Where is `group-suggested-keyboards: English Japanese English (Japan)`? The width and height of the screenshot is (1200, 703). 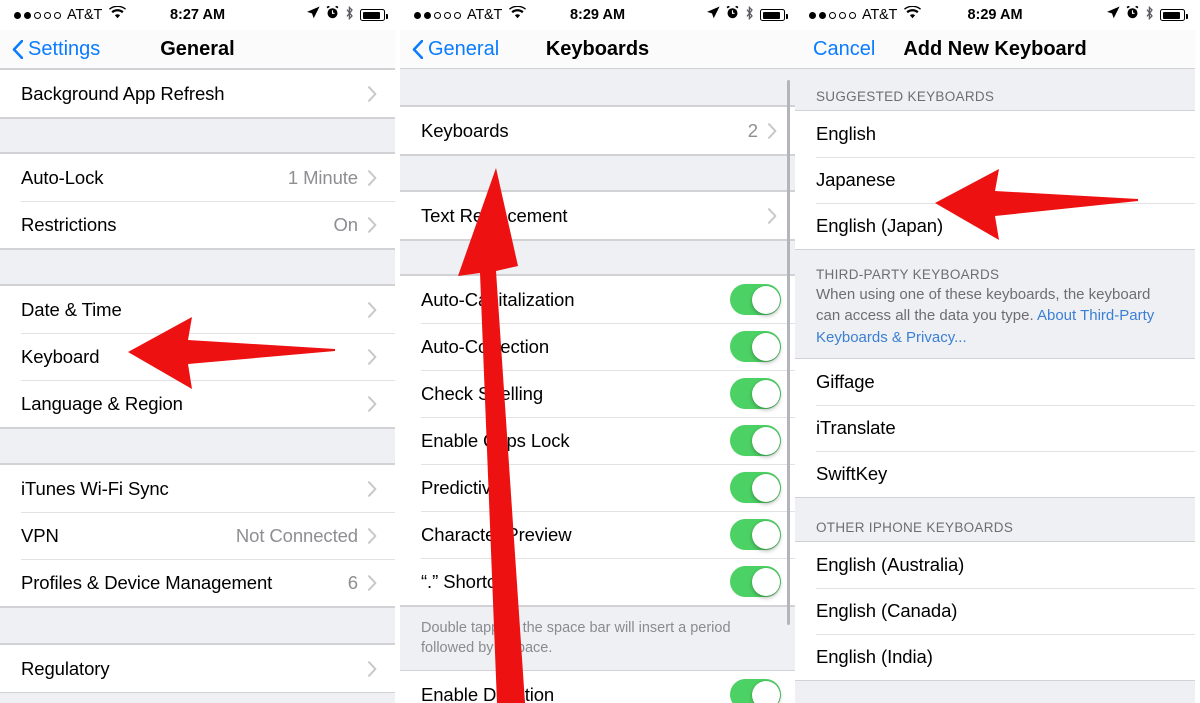 group-suggested-keyboards: English Japanese English (Japan) is located at coordinates (995, 180).